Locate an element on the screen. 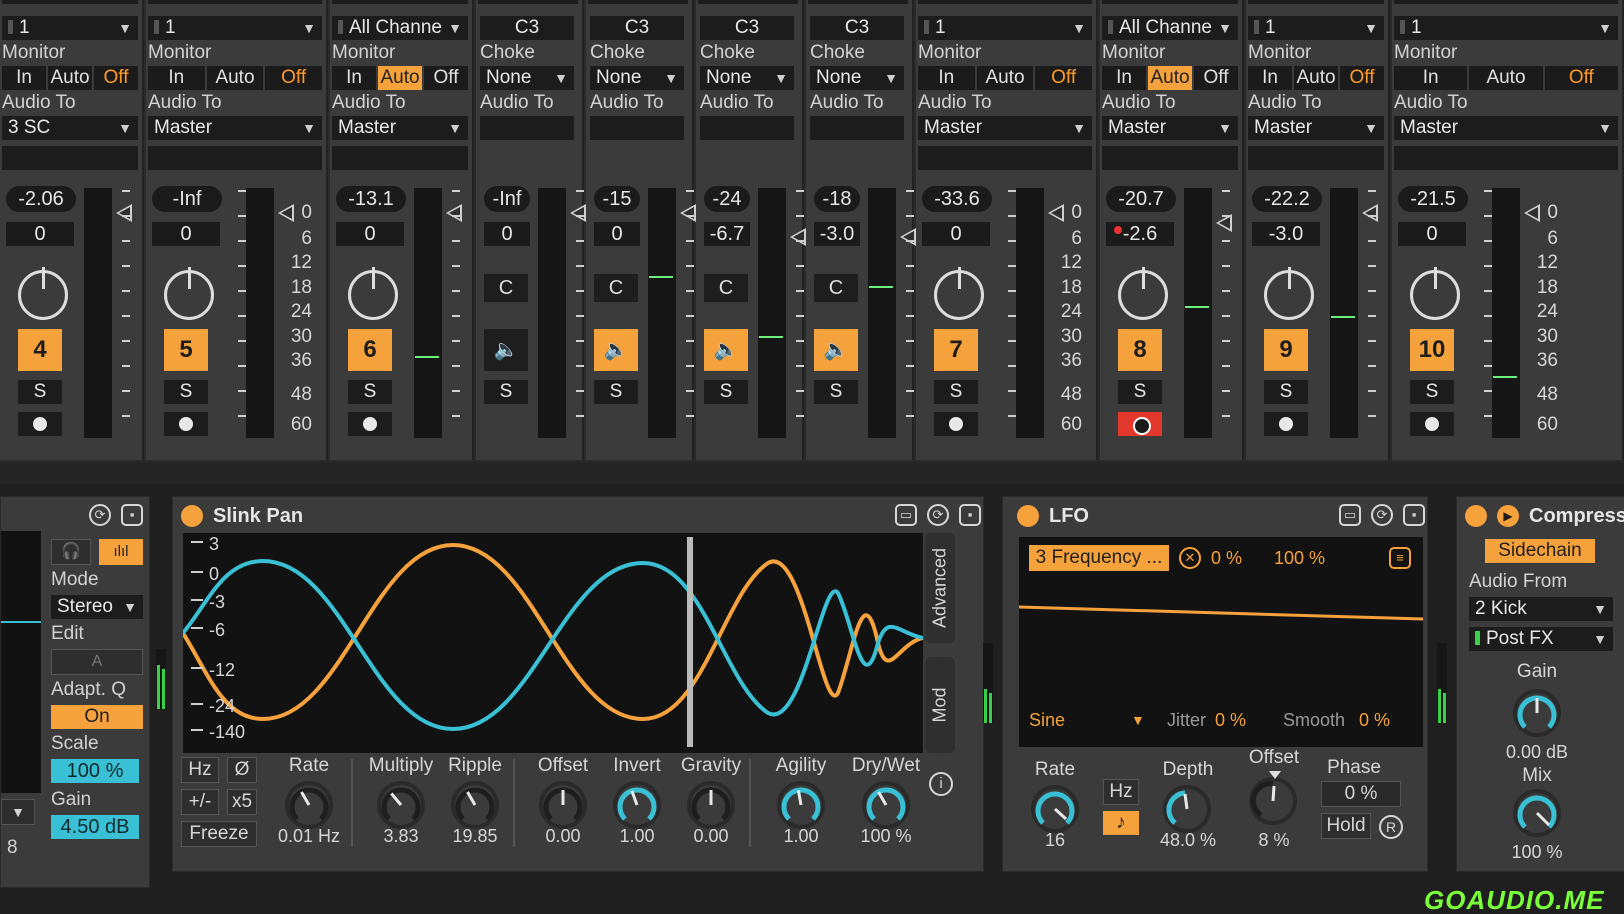 The width and height of the screenshot is (1624, 914). volume-display: -18 is located at coordinates (837, 199).